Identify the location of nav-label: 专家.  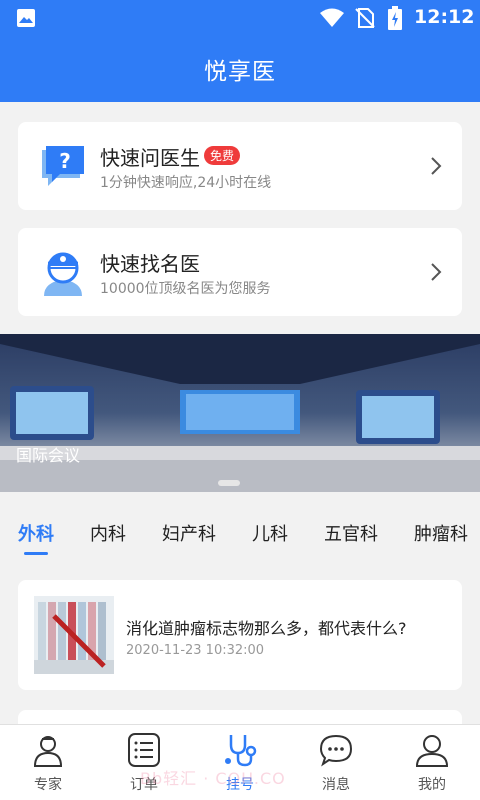
(48, 785).